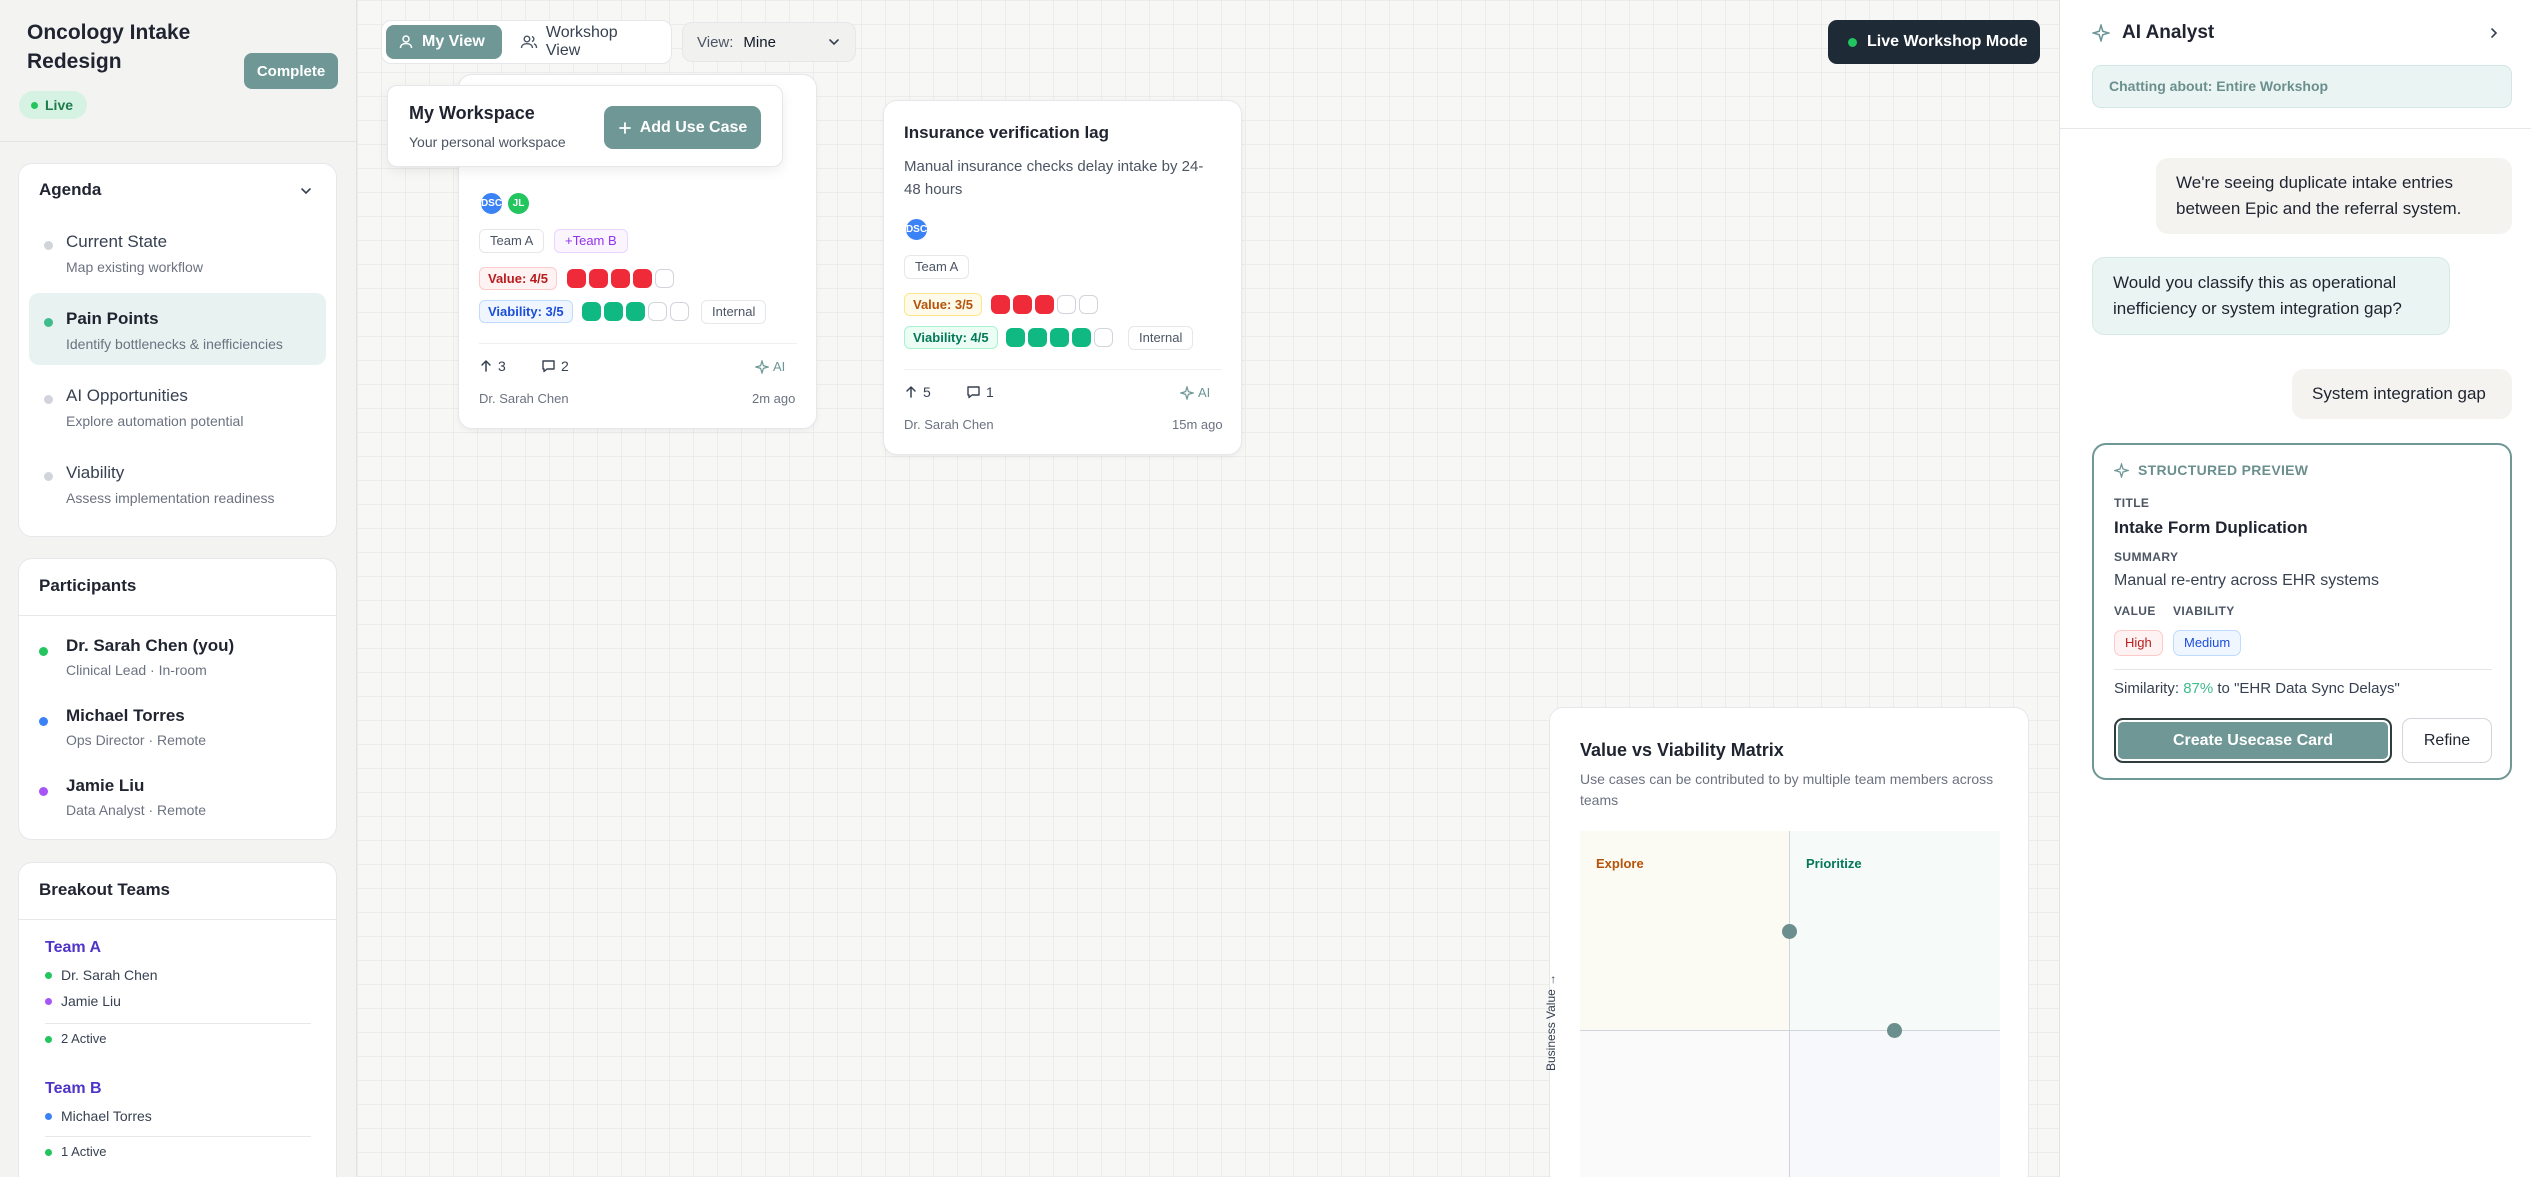 Image resolution: width=2531 pixels, height=1177 pixels. Describe the element at coordinates (682, 127) in the screenshot. I see `add-use-case-button: Add Use Case` at that location.